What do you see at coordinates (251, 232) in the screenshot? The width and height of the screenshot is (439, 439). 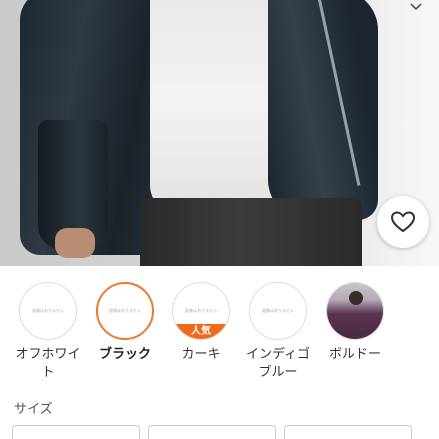 I see `dark-jeans` at bounding box center [251, 232].